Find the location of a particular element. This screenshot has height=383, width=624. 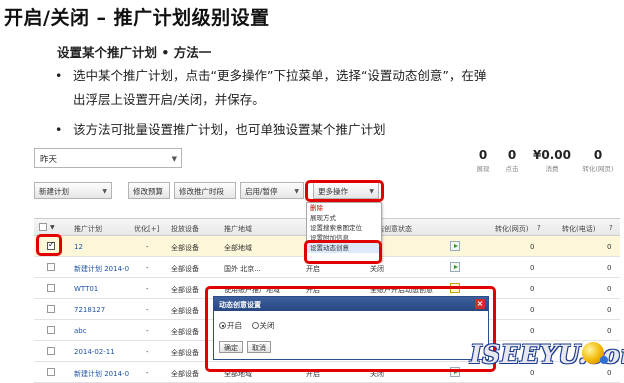

stat-label: 展现 is located at coordinates (483, 169).